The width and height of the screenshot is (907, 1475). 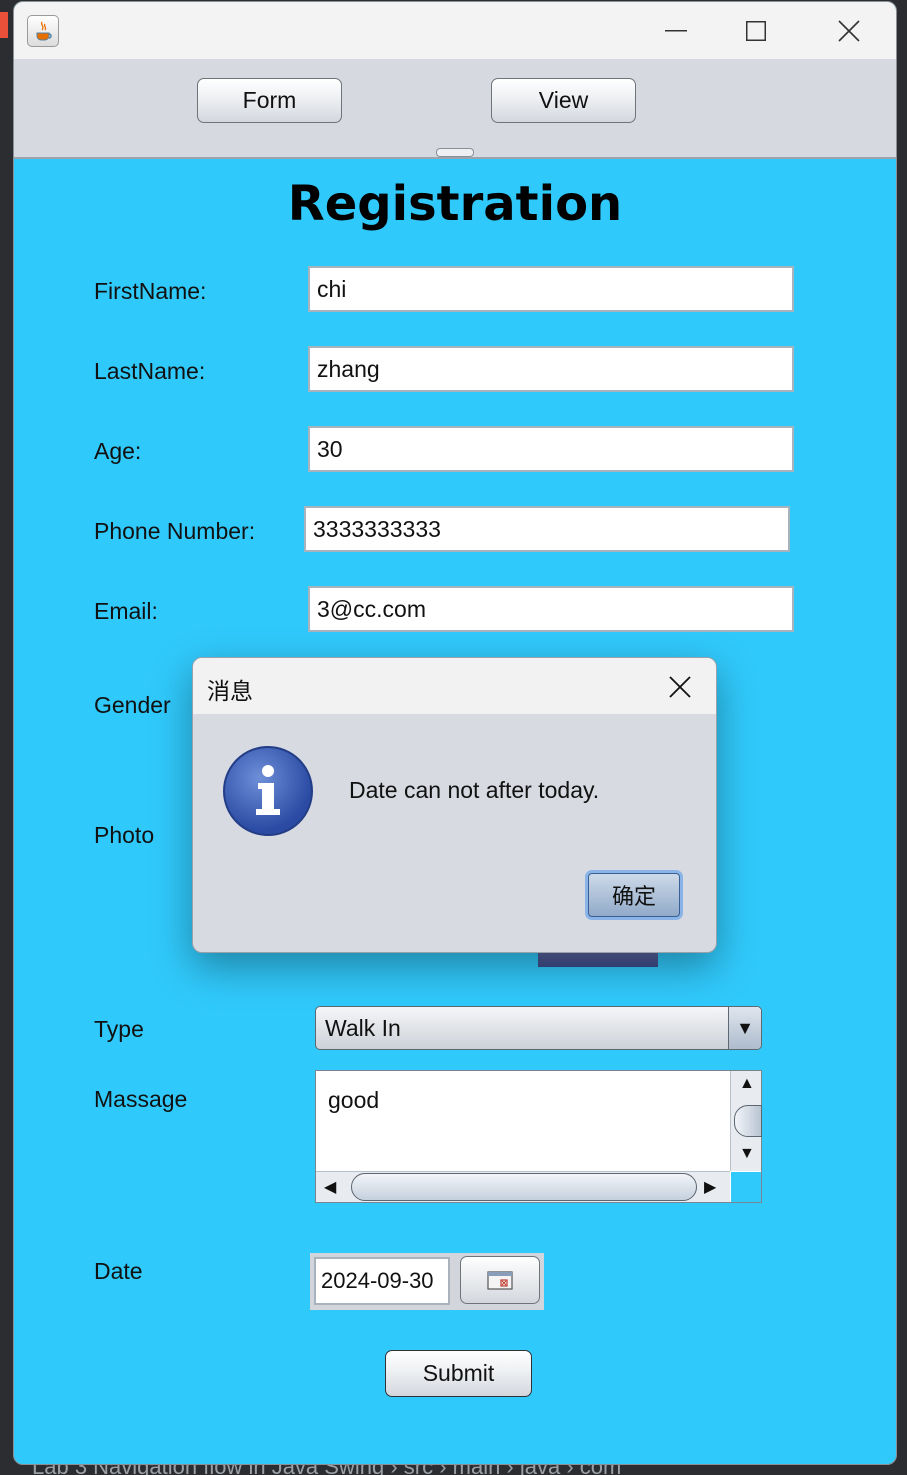 What do you see at coordinates (4, 25) in the screenshot?
I see `ide-accent-mark` at bounding box center [4, 25].